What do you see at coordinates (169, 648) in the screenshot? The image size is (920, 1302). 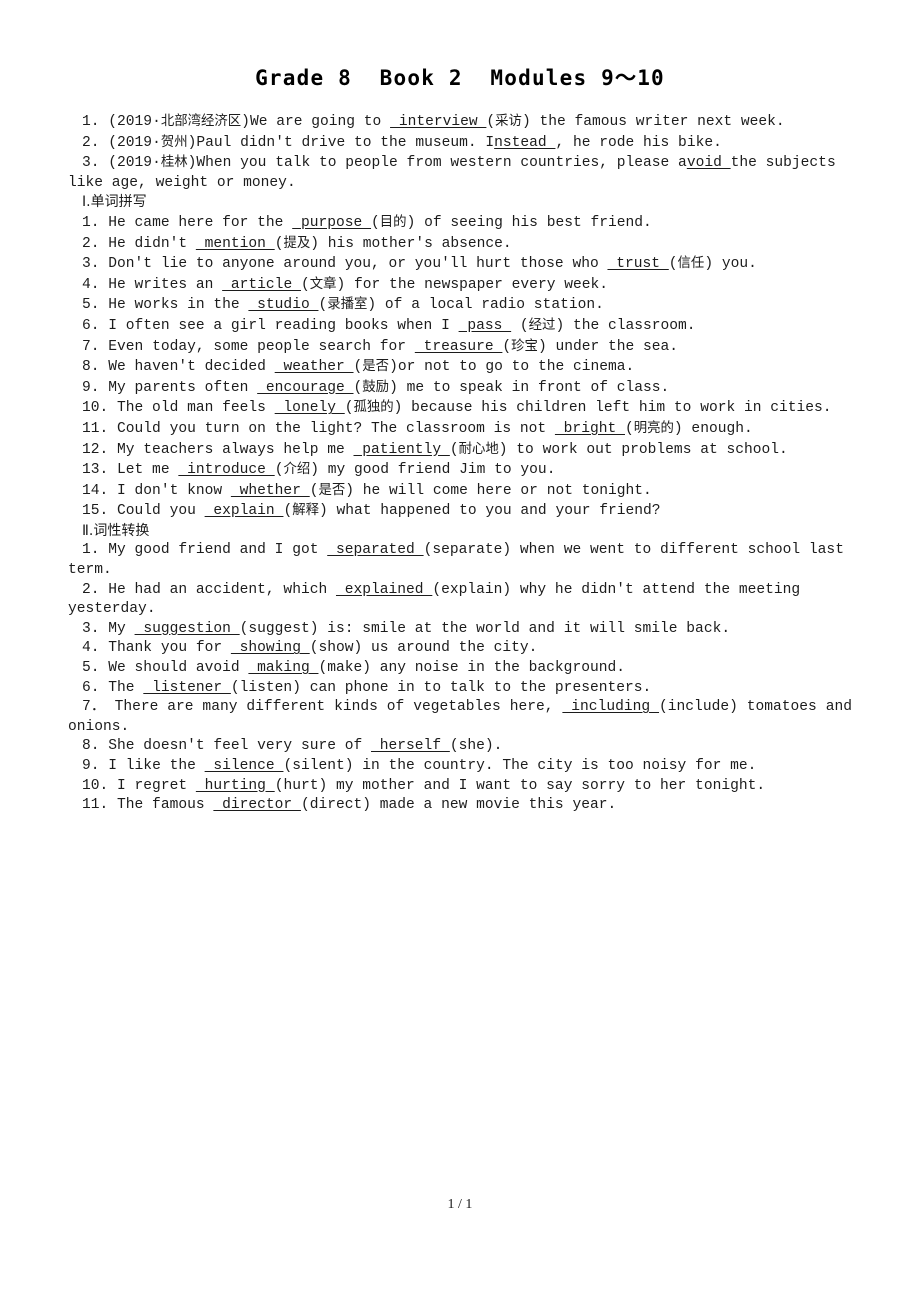 I see `item-text-before-blank: Thank you for` at bounding box center [169, 648].